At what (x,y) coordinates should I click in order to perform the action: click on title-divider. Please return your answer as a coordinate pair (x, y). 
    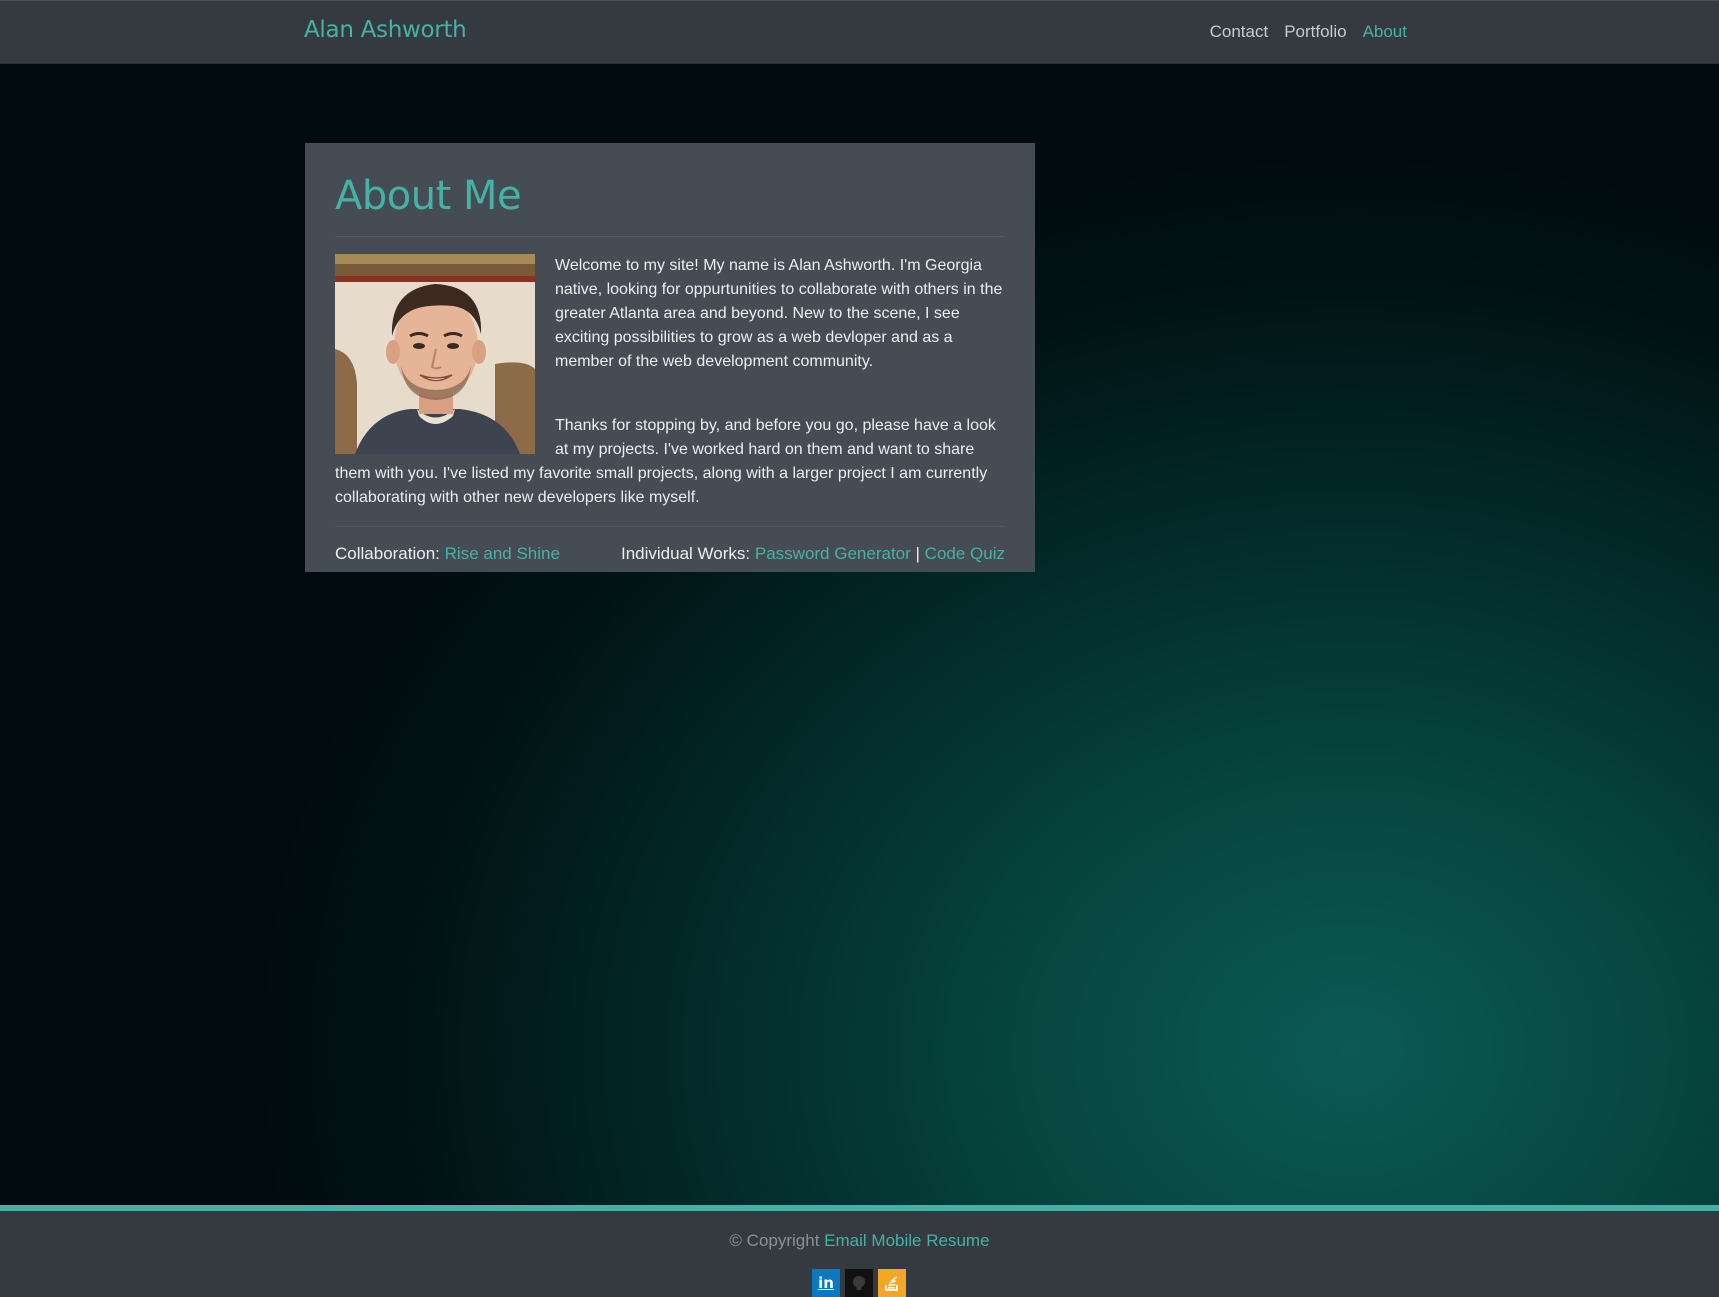
    Looking at the image, I should click on (670, 236).